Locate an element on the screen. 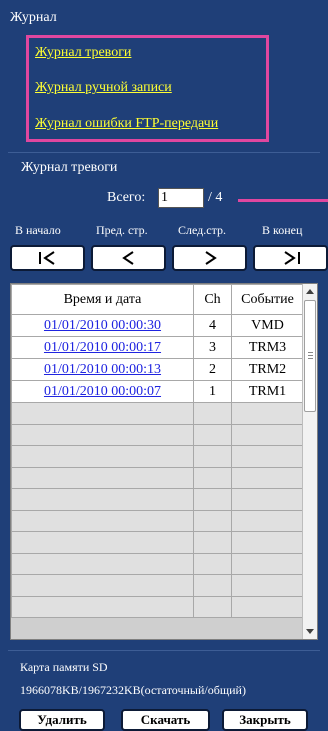  header-event: Событие is located at coordinates (267, 299).